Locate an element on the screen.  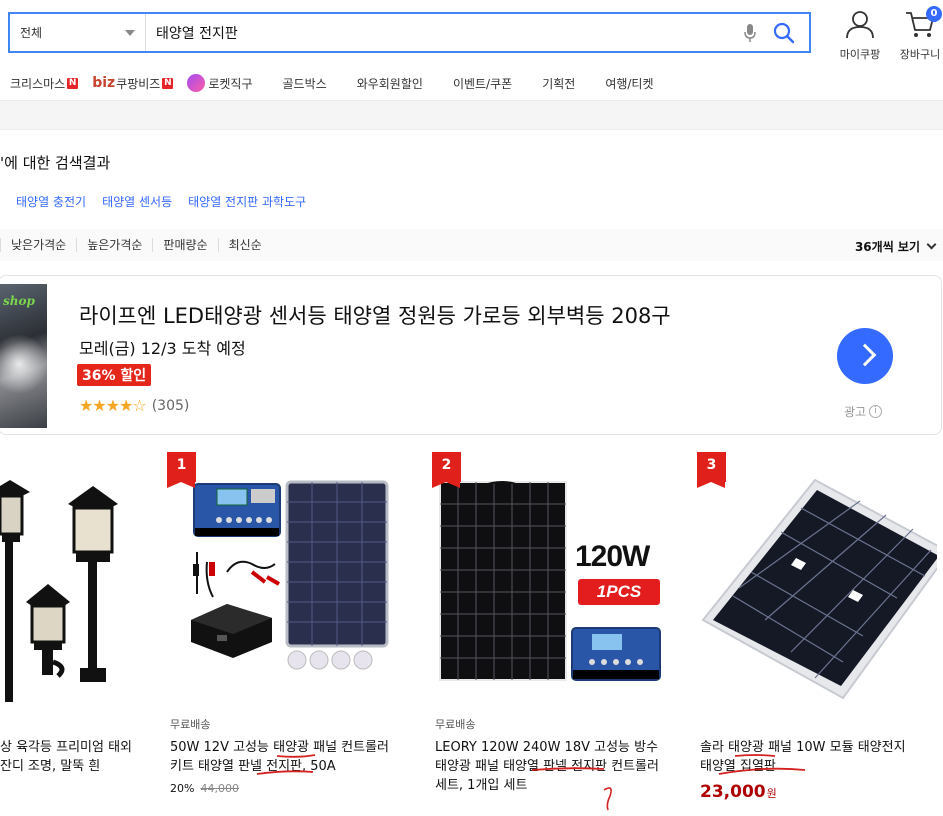
sort-newest: 최신순 is located at coordinates (244, 245).